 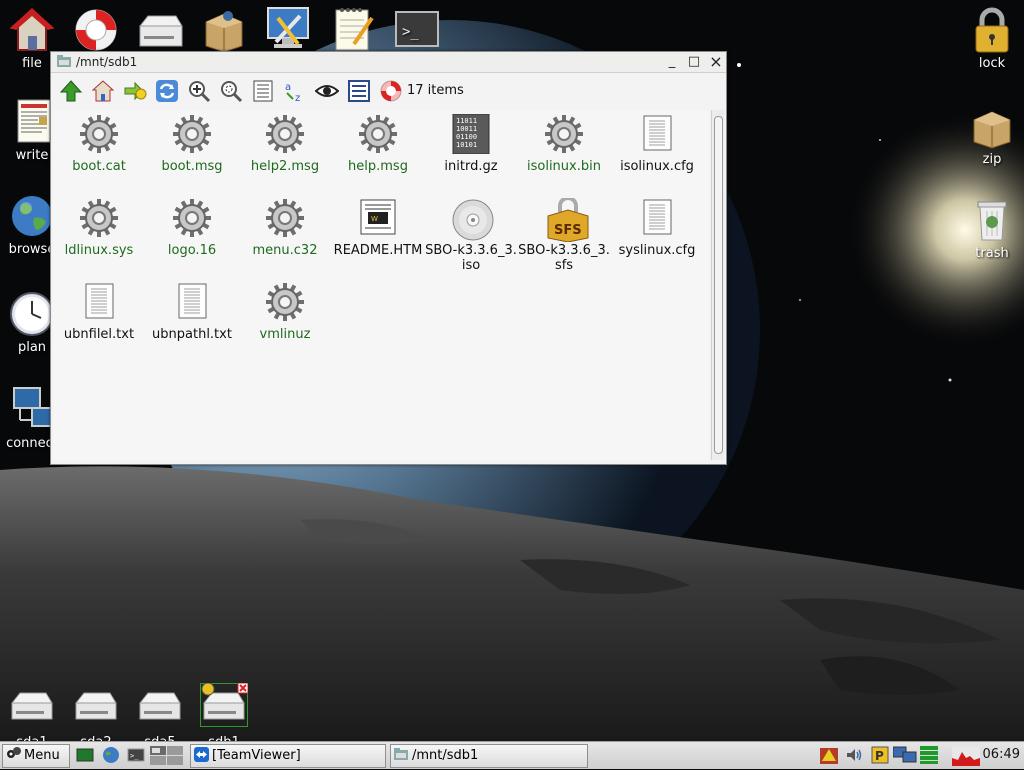 What do you see at coordinates (288, 756) in the screenshot?
I see `task-teamviewer: [TeamViewer]` at bounding box center [288, 756].